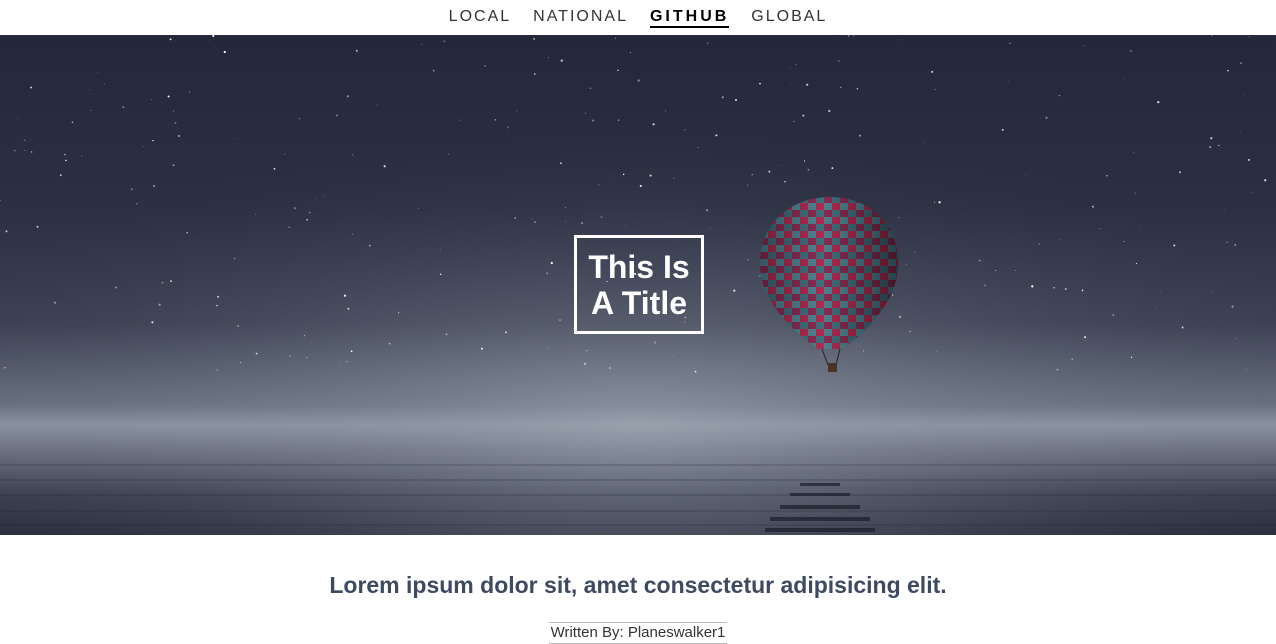 The width and height of the screenshot is (1276, 644). Describe the element at coordinates (480, 17) in the screenshot. I see `nav-link-local: LOCAL` at that location.